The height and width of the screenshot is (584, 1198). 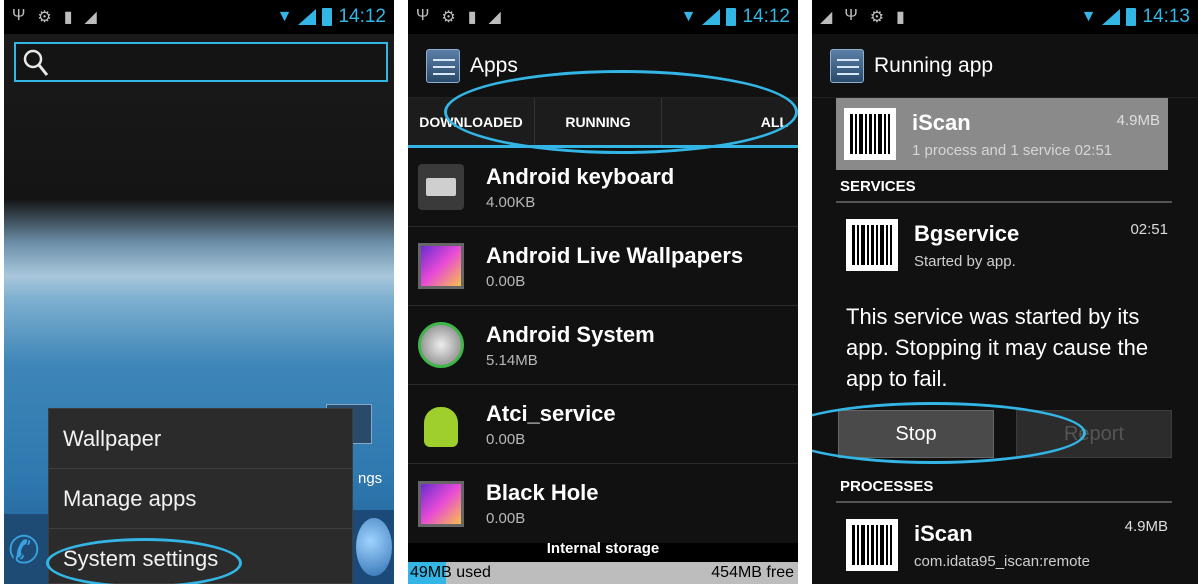 I want to click on app-sub: 1 process and 1 service, so click(x=991, y=150).